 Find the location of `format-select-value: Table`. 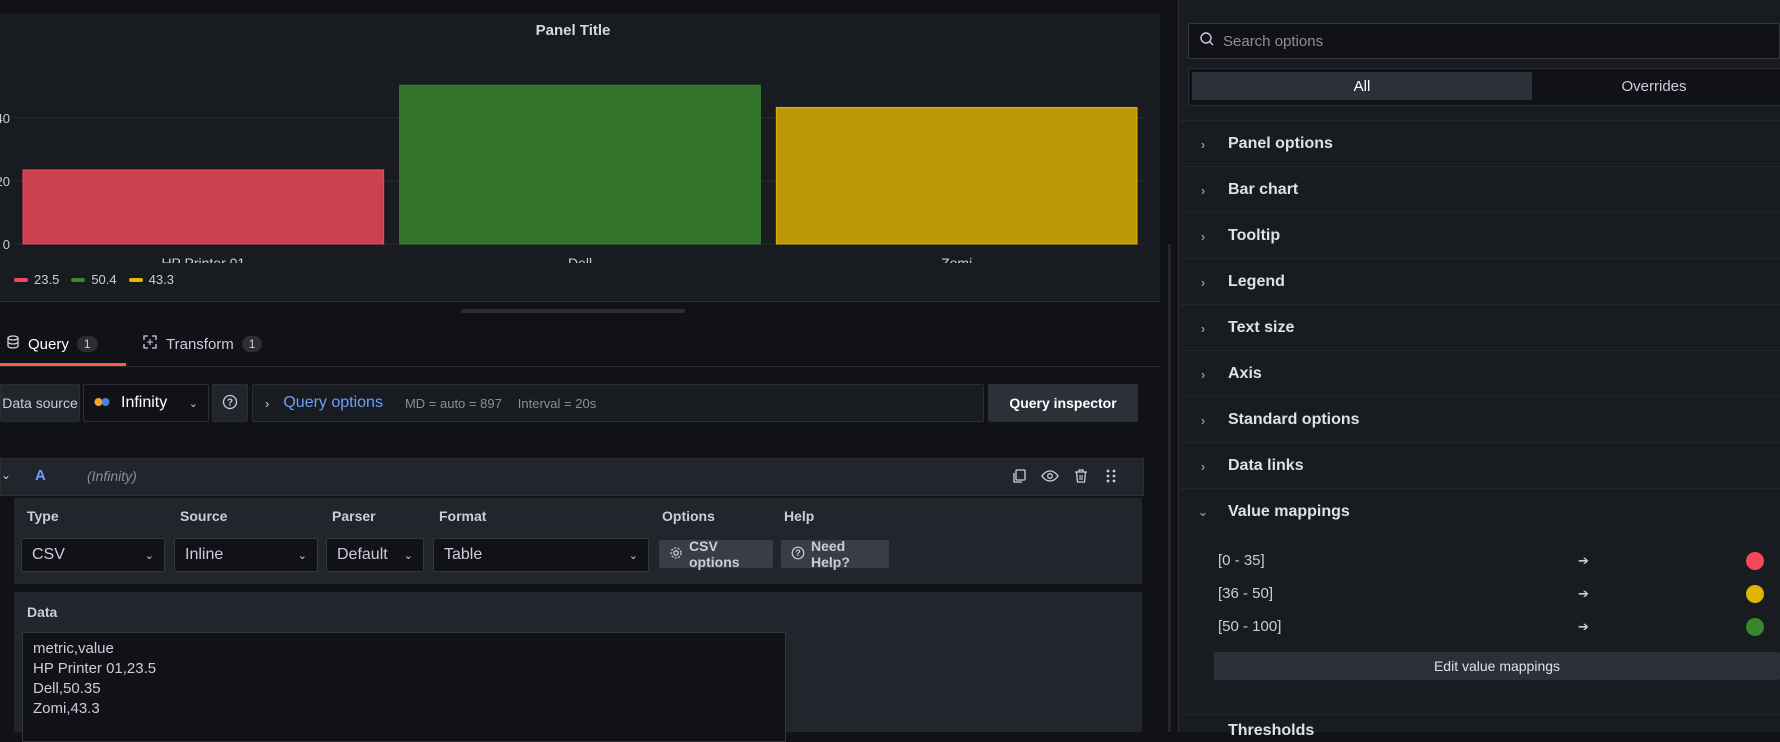

format-select-value: Table is located at coordinates (463, 554).